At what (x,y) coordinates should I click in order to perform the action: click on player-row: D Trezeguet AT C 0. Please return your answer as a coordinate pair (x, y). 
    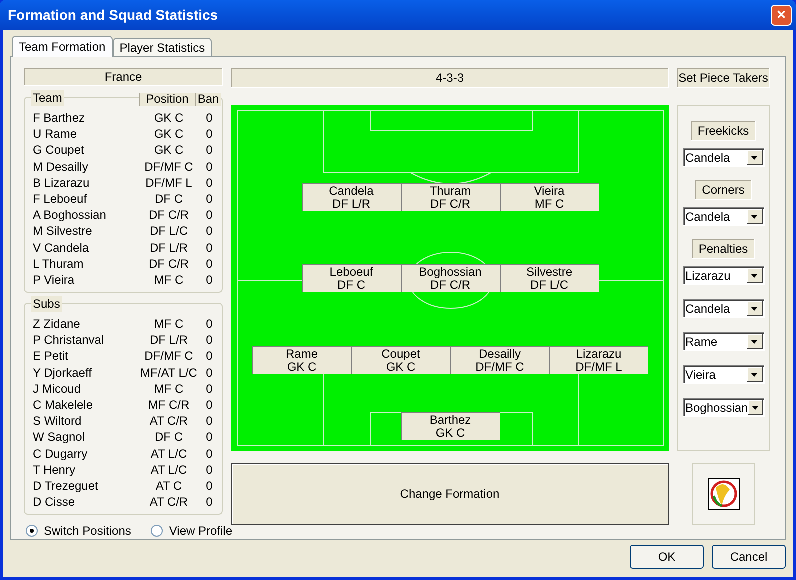
    Looking at the image, I should click on (123, 486).